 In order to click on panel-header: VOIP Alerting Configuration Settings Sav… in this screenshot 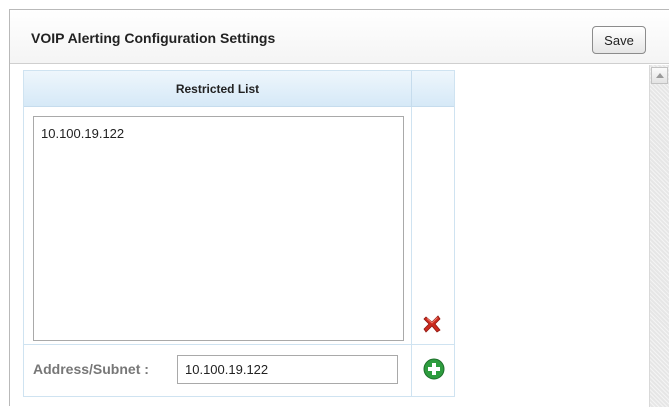, I will do `click(339, 37)`.